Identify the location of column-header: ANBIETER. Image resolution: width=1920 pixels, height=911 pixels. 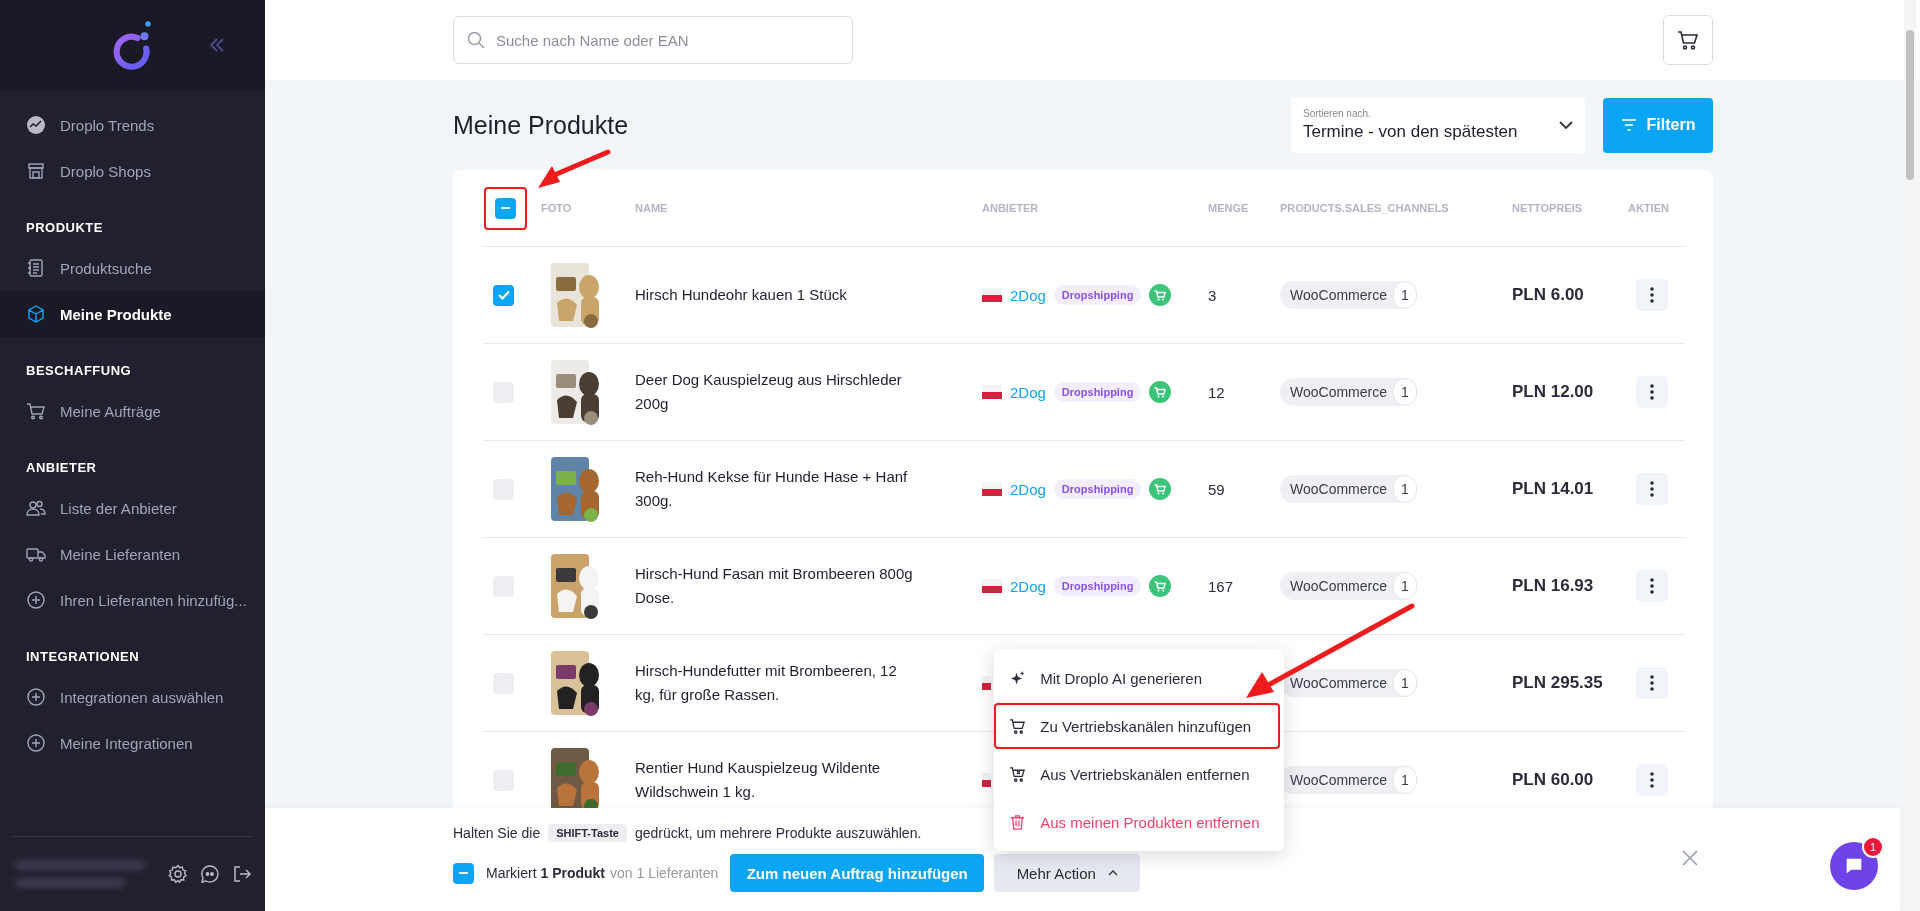
(1011, 208).